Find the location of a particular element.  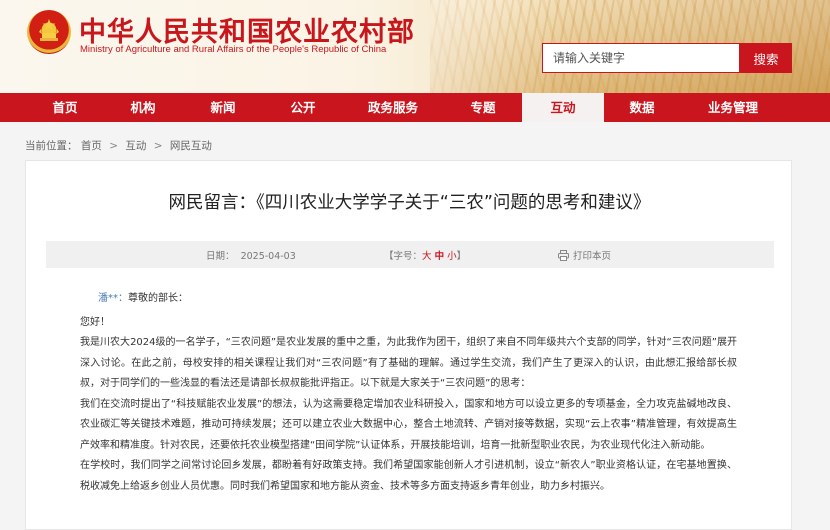

breadcrumb-home: 首页 is located at coordinates (91, 146).